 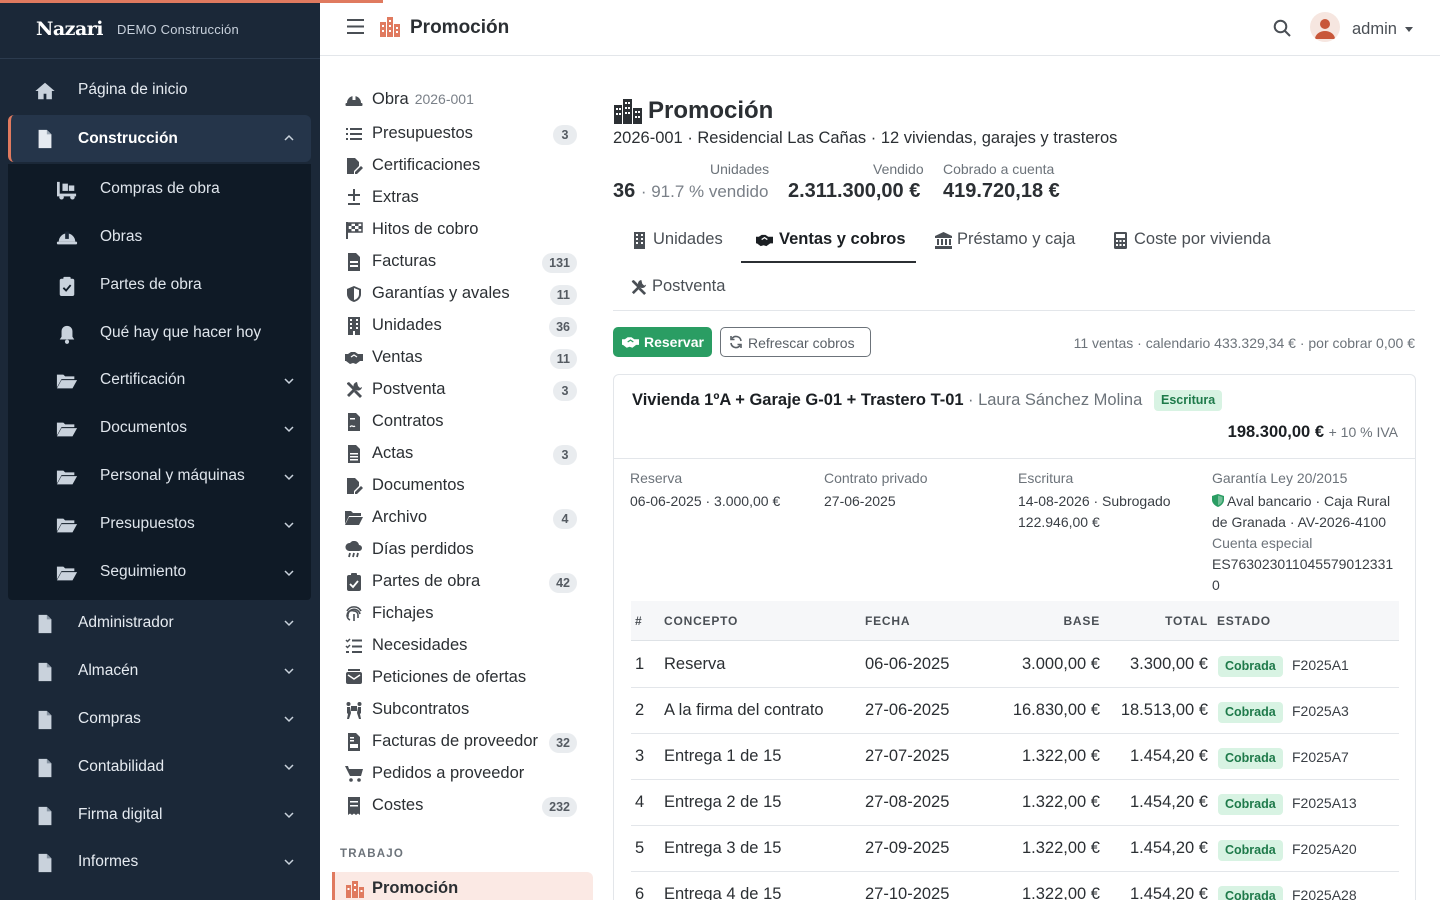 I want to click on project-menu-item: Facturas 131, so click(x=465, y=263).